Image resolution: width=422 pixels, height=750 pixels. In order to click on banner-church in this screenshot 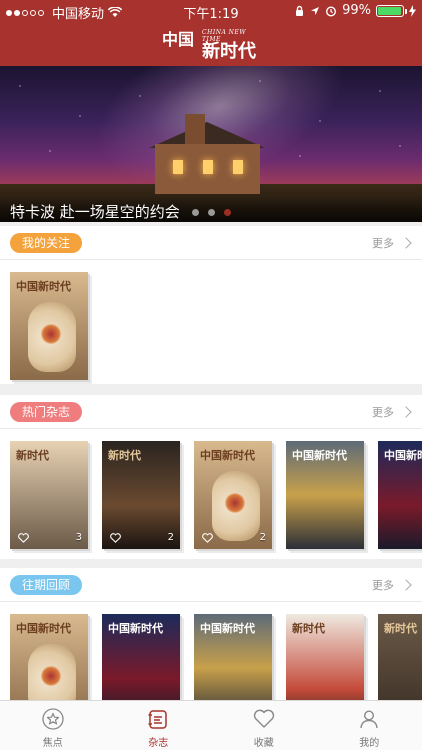, I will do `click(205, 154)`.